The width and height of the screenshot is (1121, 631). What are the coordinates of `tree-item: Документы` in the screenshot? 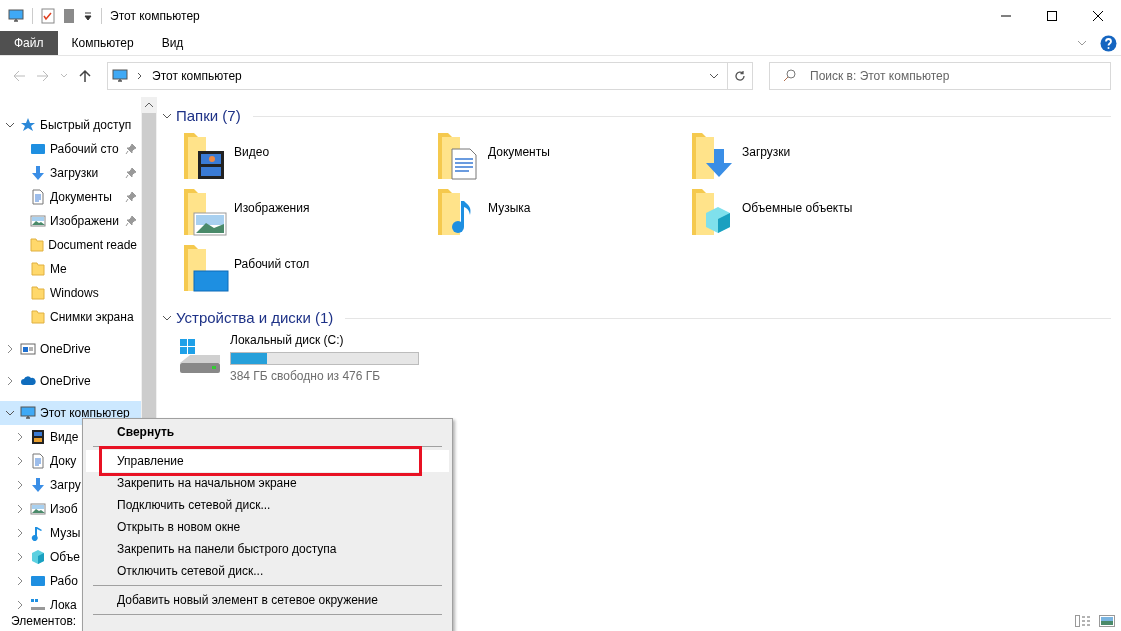 It's located at (70, 197).